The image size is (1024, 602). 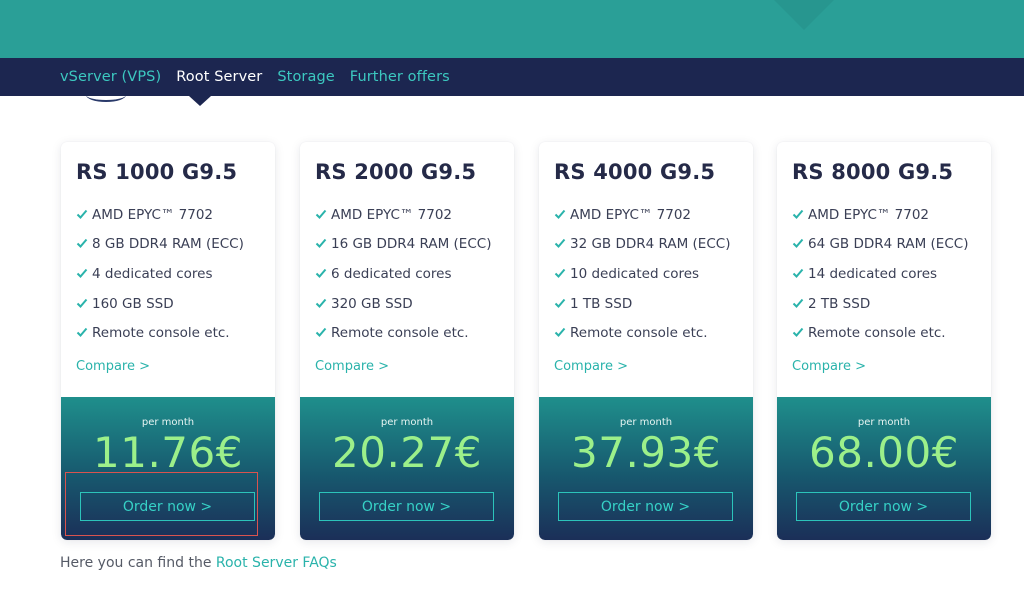 What do you see at coordinates (133, 303) in the screenshot?
I see `feature-text: 160 GB SSD` at bounding box center [133, 303].